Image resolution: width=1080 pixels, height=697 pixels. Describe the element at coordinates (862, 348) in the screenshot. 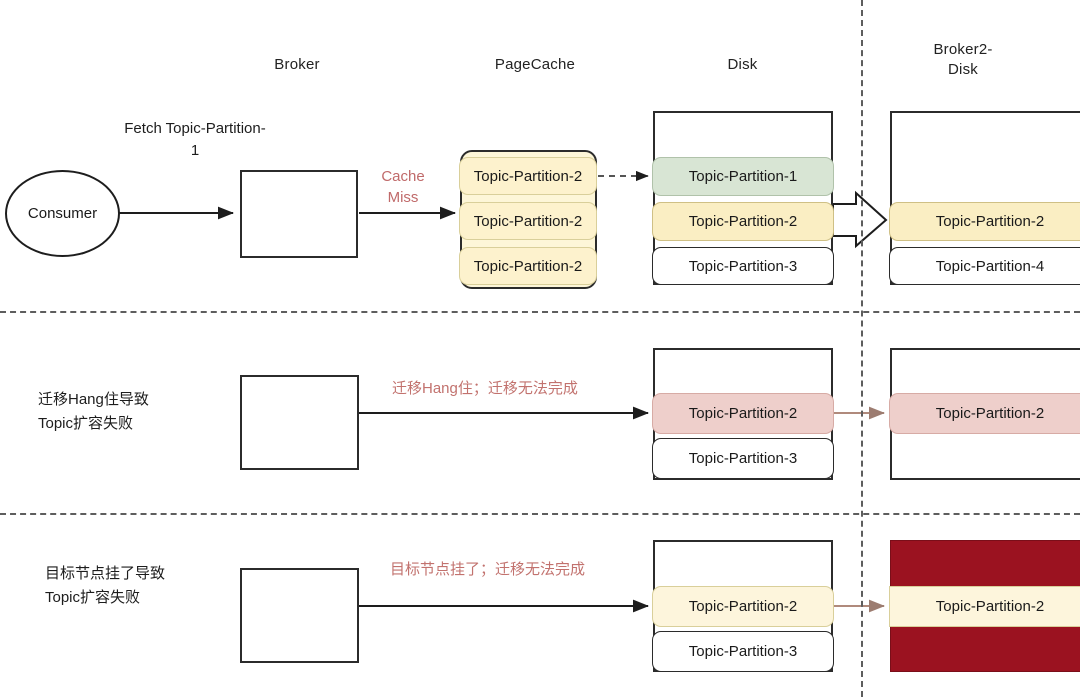

I see `broker-boundary-separator` at that location.